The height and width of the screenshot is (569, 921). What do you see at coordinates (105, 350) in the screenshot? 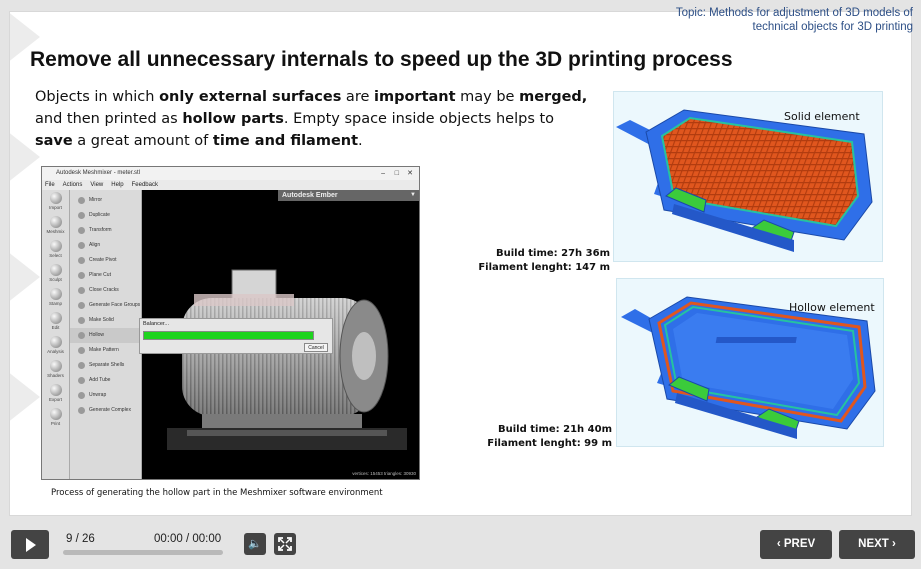
I see `menu-item-make-pattern: Make Pattern` at bounding box center [105, 350].